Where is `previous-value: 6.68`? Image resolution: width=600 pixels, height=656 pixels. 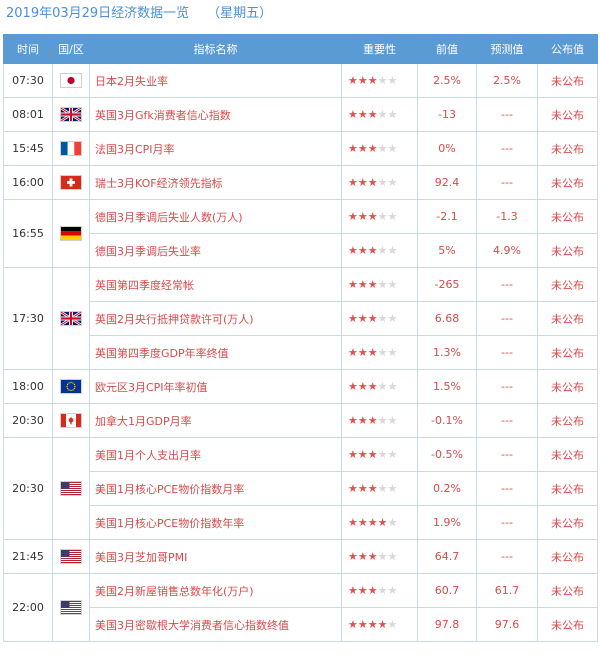 previous-value: 6.68 is located at coordinates (447, 318).